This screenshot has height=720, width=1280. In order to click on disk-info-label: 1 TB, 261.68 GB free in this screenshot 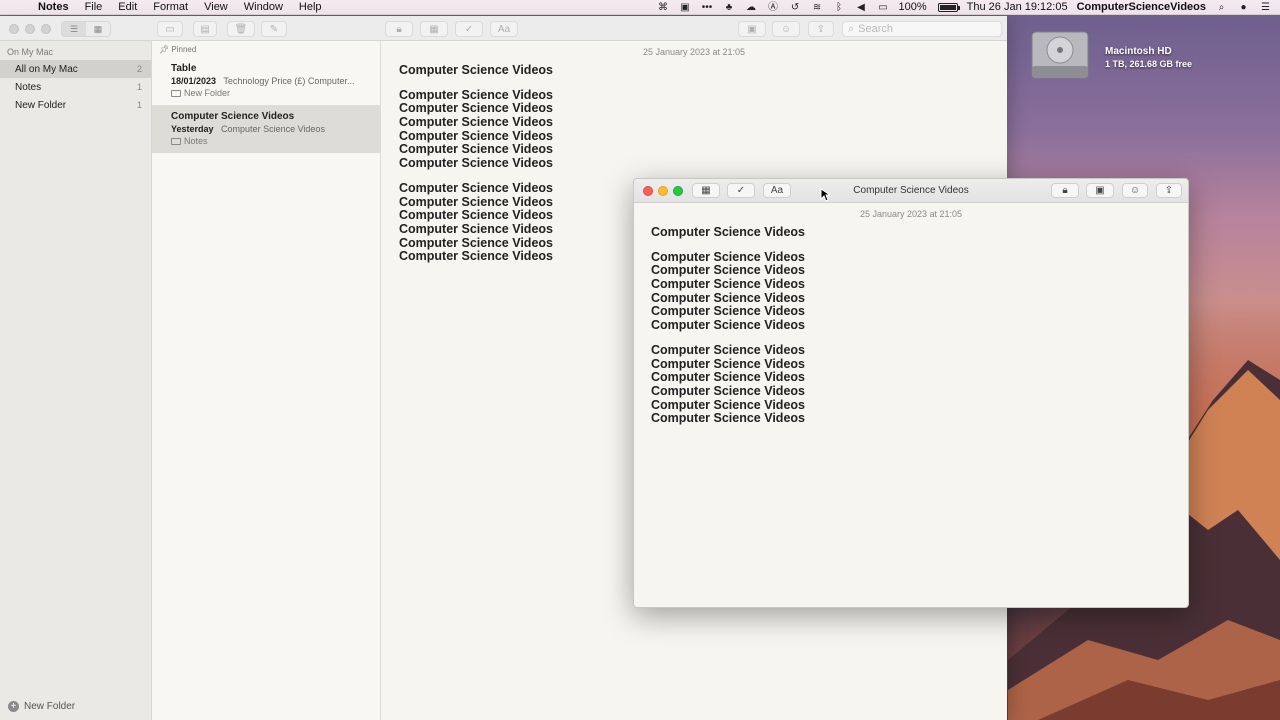, I will do `click(1149, 64)`.